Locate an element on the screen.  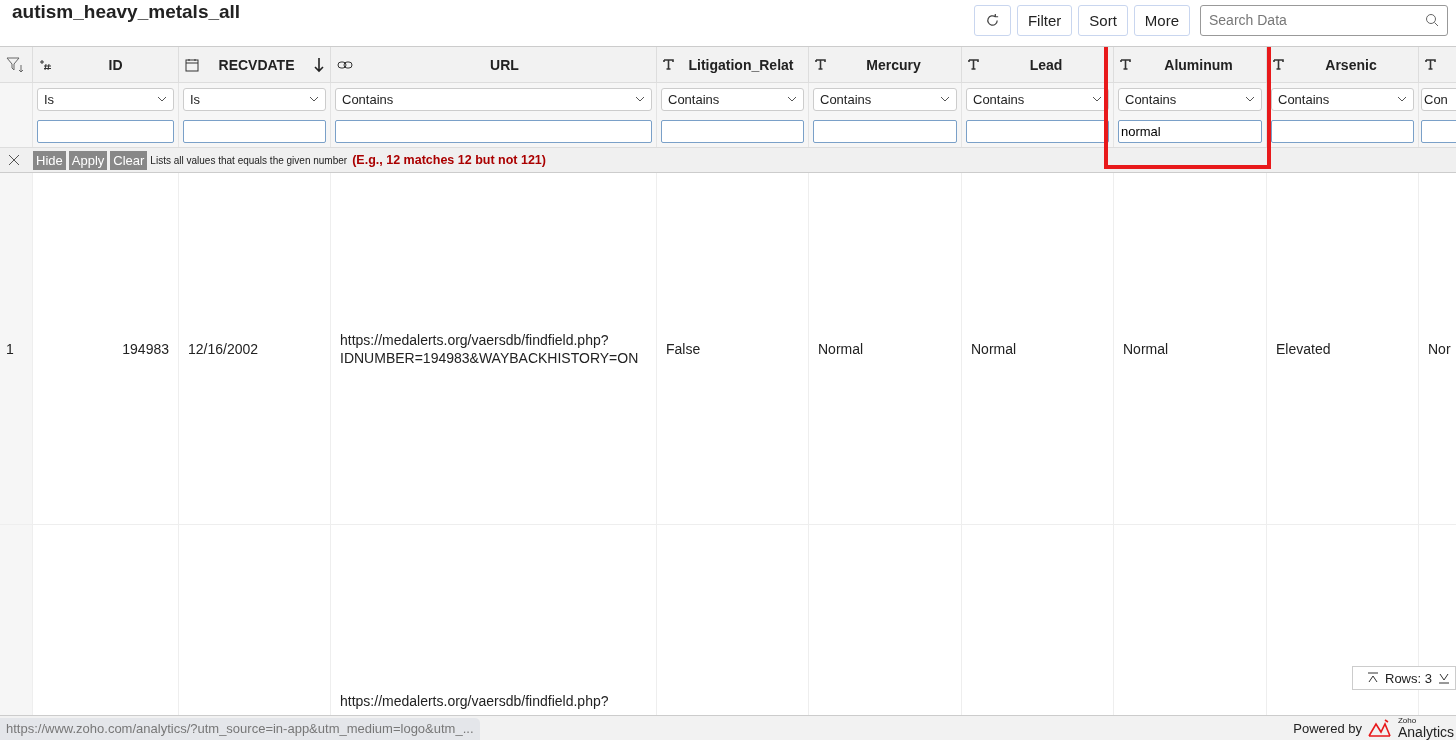
scroll-bottom-icon is located at coordinates (1443, 678).